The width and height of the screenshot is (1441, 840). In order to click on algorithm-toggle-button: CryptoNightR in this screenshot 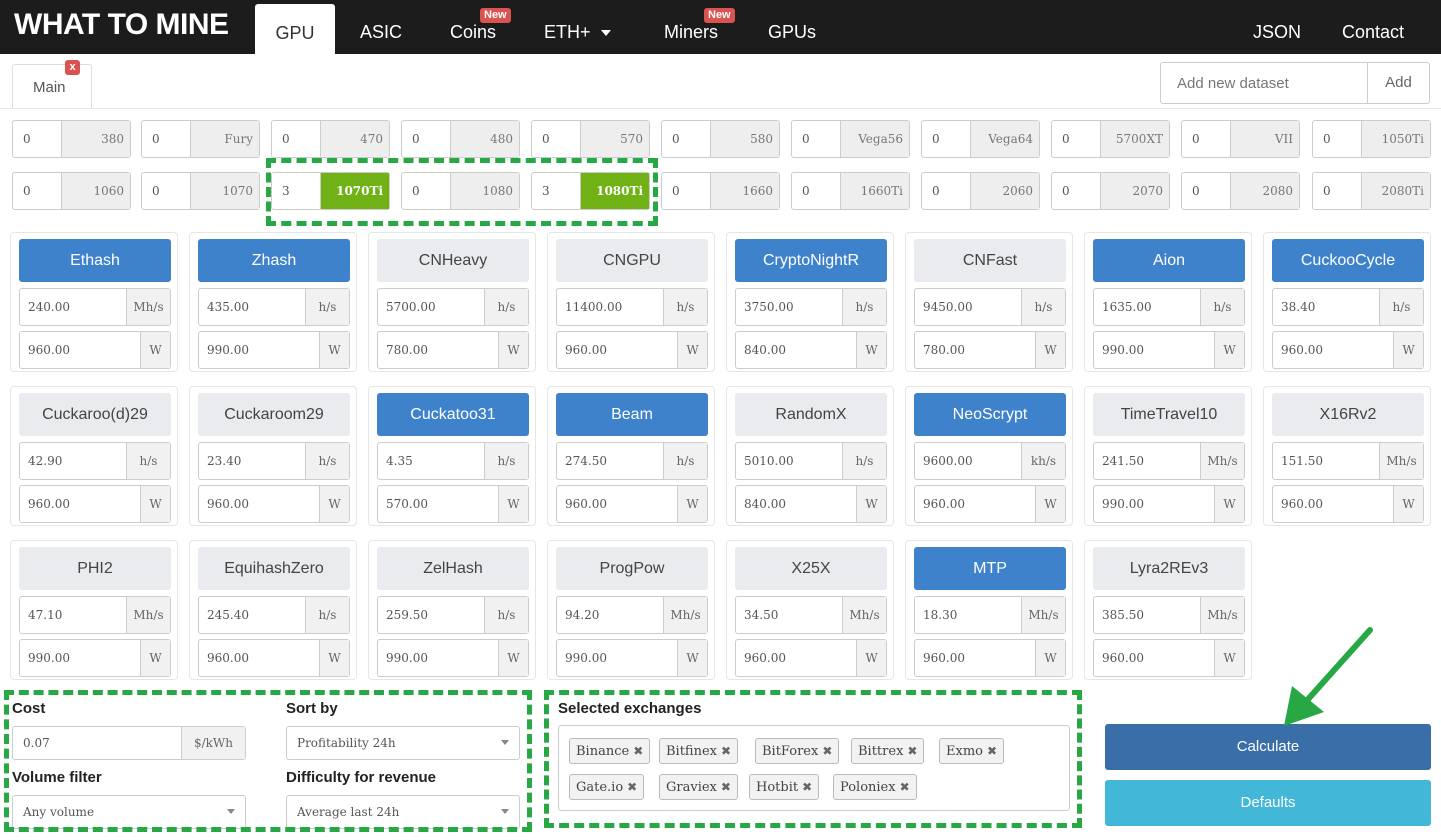, I will do `click(811, 260)`.